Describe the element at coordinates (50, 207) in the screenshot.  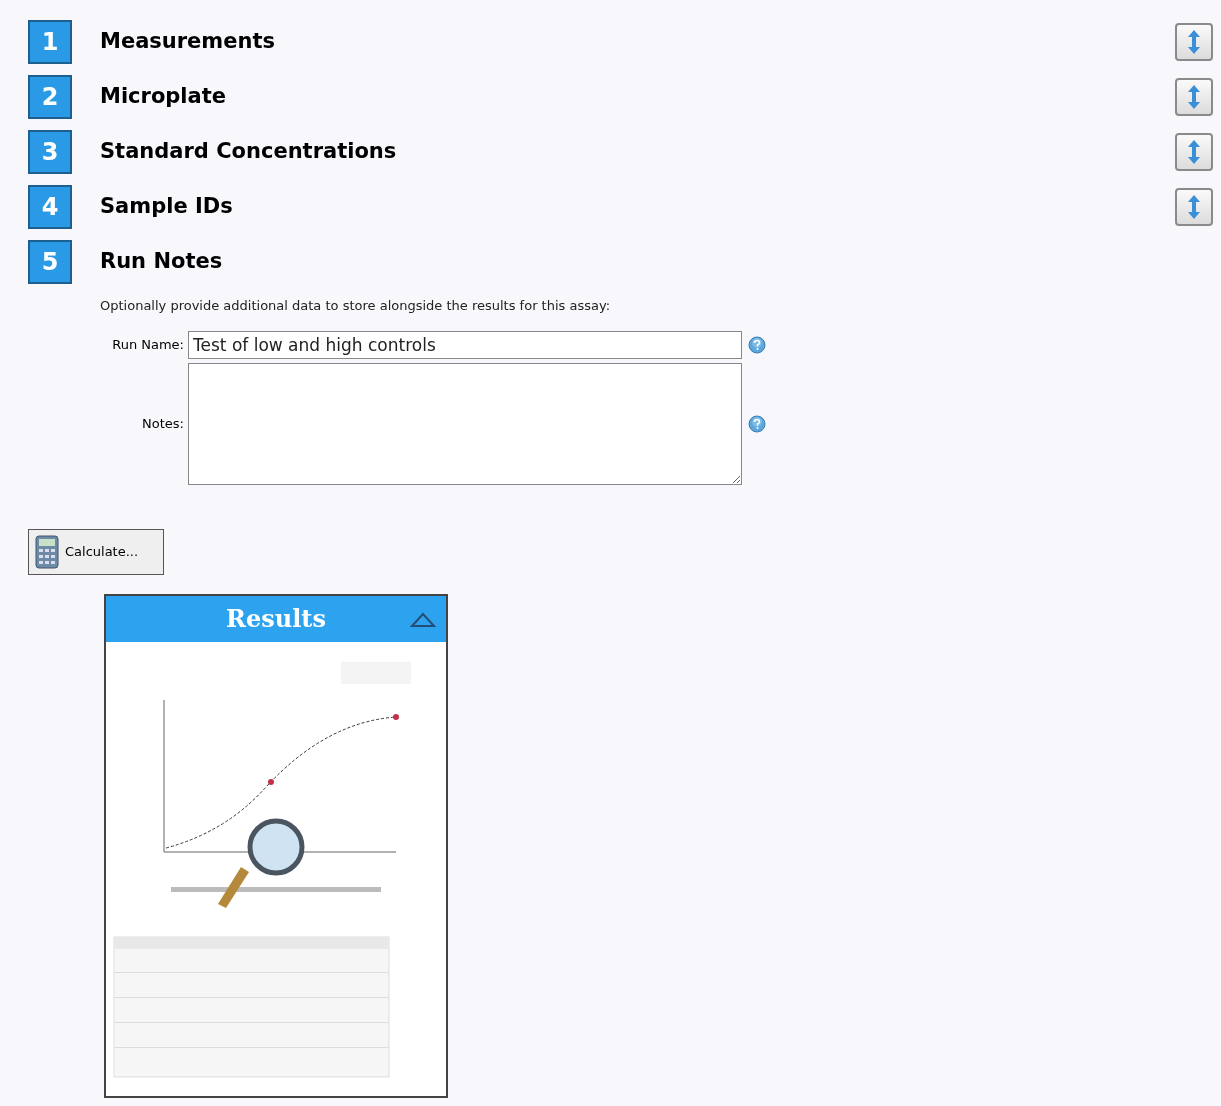
I see `step-number: 4` at that location.